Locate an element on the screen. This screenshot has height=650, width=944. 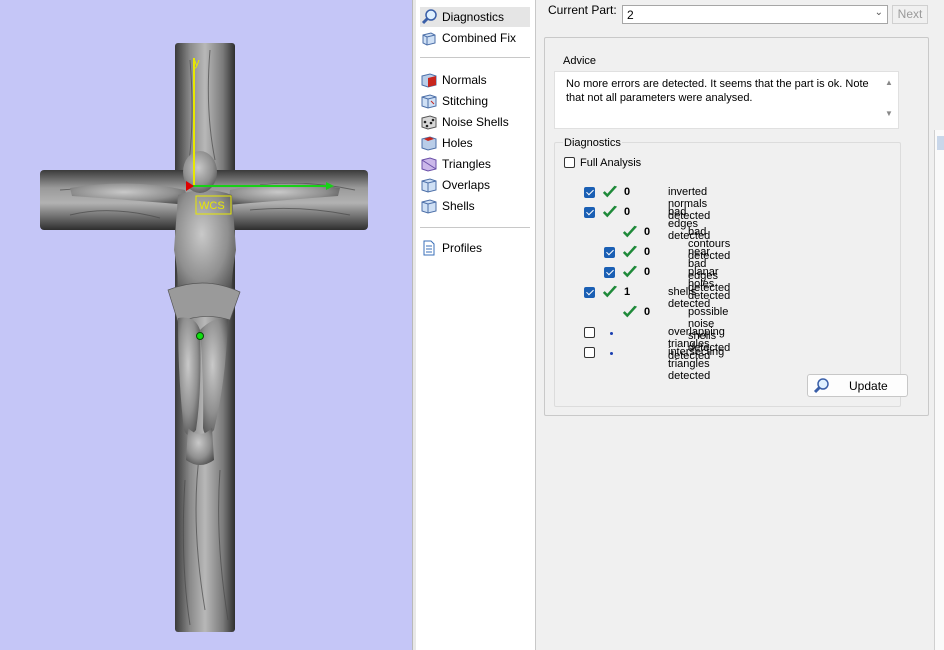
document-icon is located at coordinates (429, 248).